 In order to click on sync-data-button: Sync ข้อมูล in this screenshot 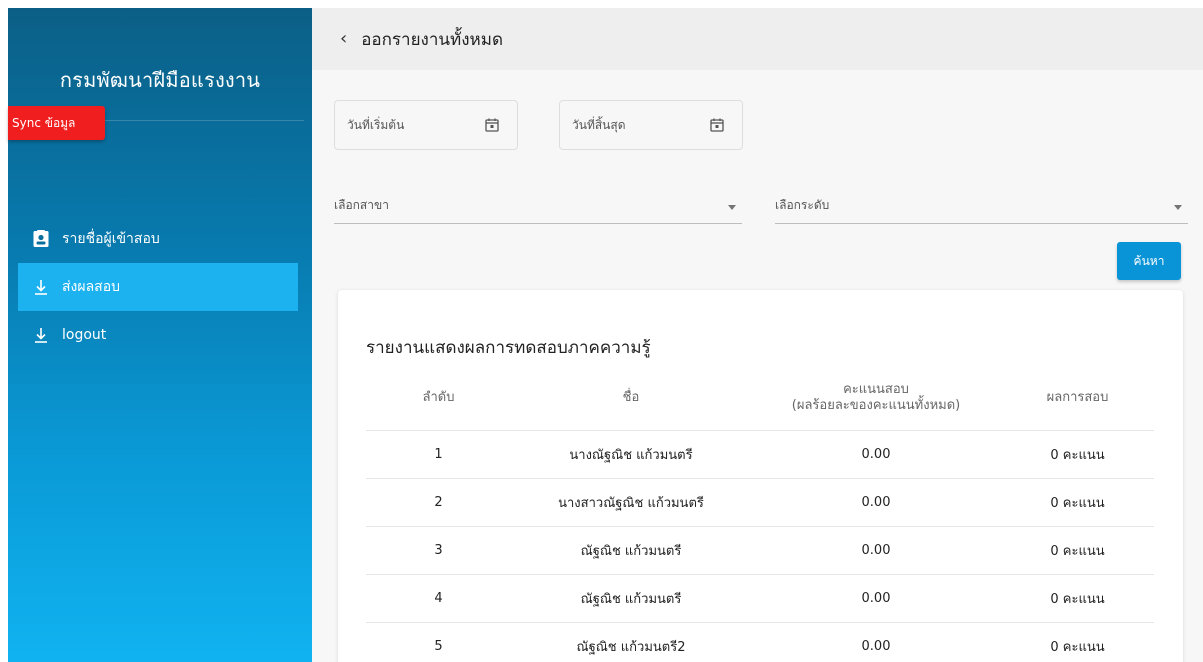, I will do `click(56, 123)`.